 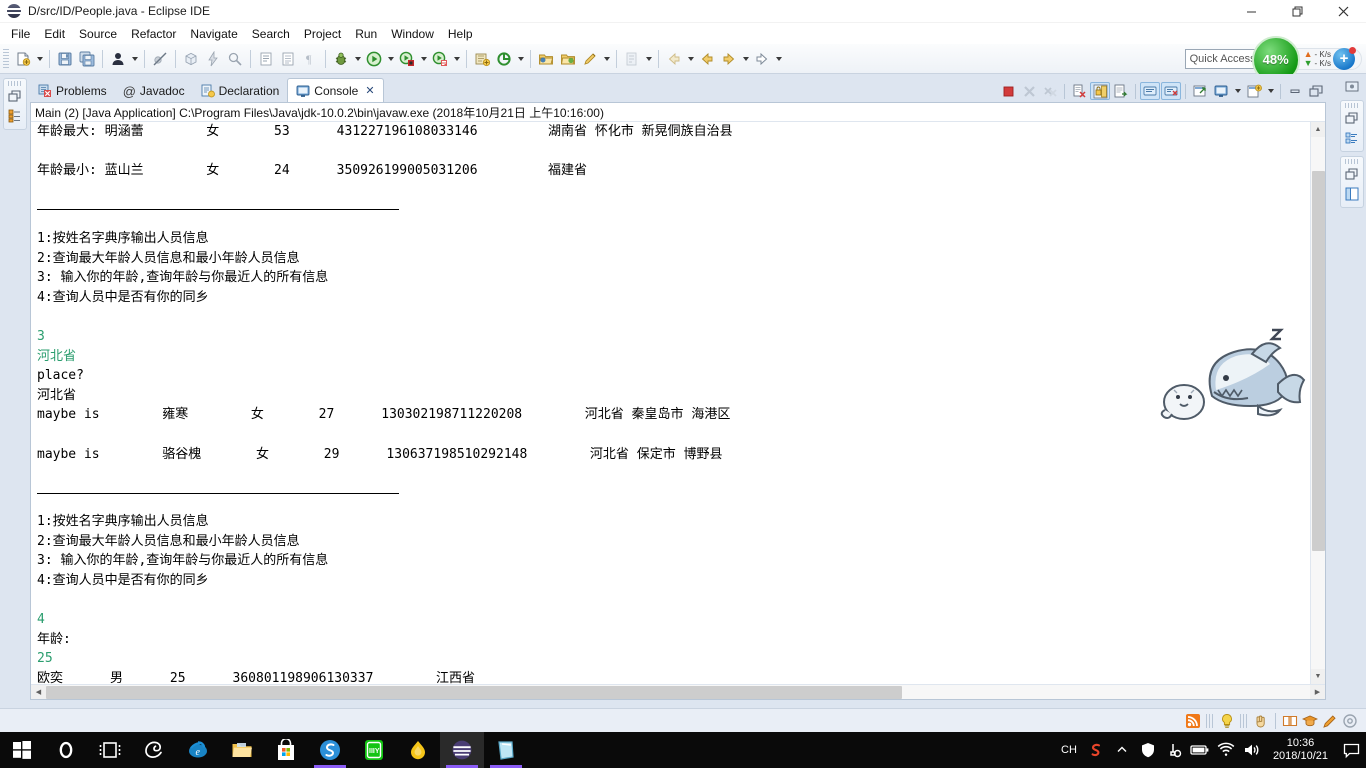 I want to click on scroll-track, so click(x=1317, y=403).